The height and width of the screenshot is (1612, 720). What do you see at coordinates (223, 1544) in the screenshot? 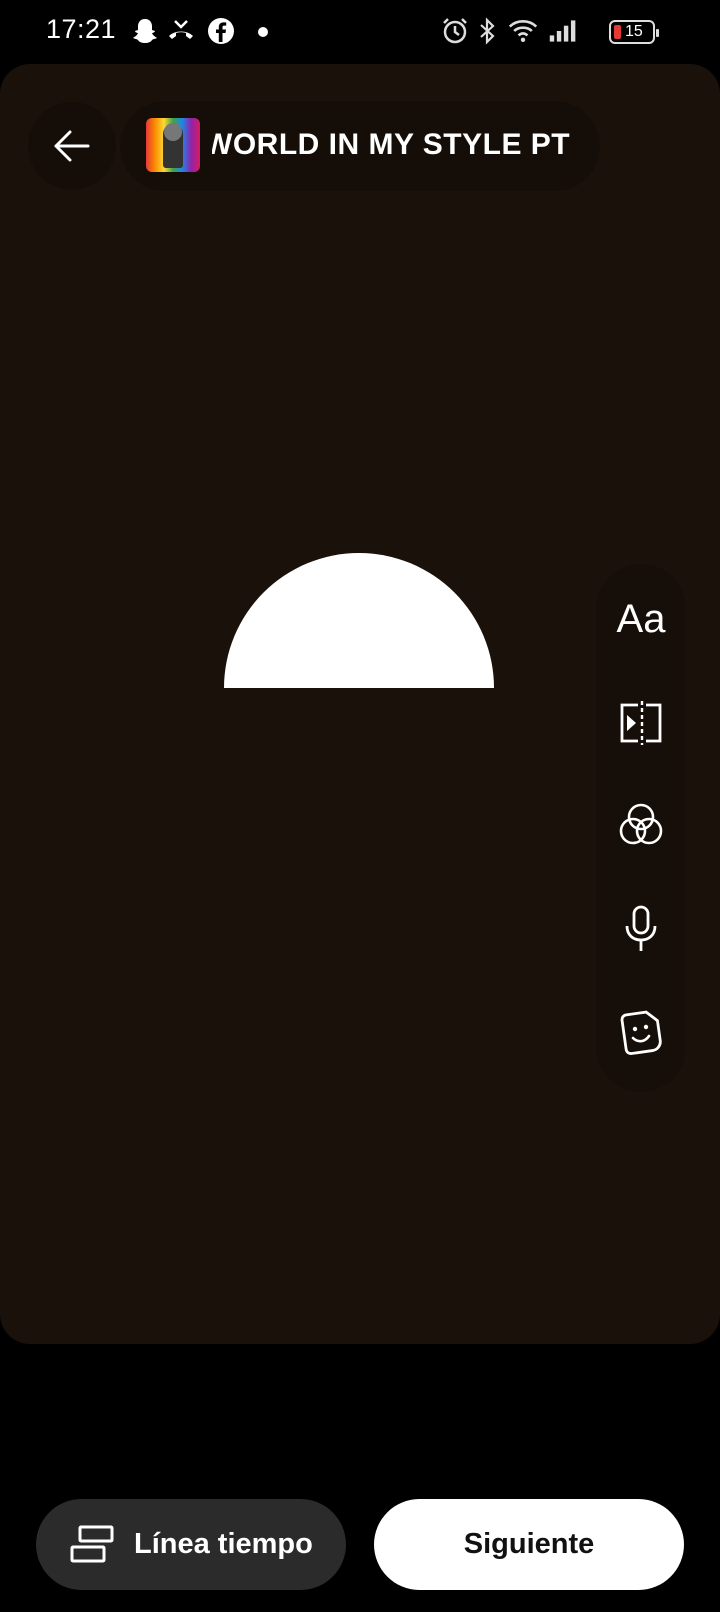
I see `timeline-label: Línea tiempo` at bounding box center [223, 1544].